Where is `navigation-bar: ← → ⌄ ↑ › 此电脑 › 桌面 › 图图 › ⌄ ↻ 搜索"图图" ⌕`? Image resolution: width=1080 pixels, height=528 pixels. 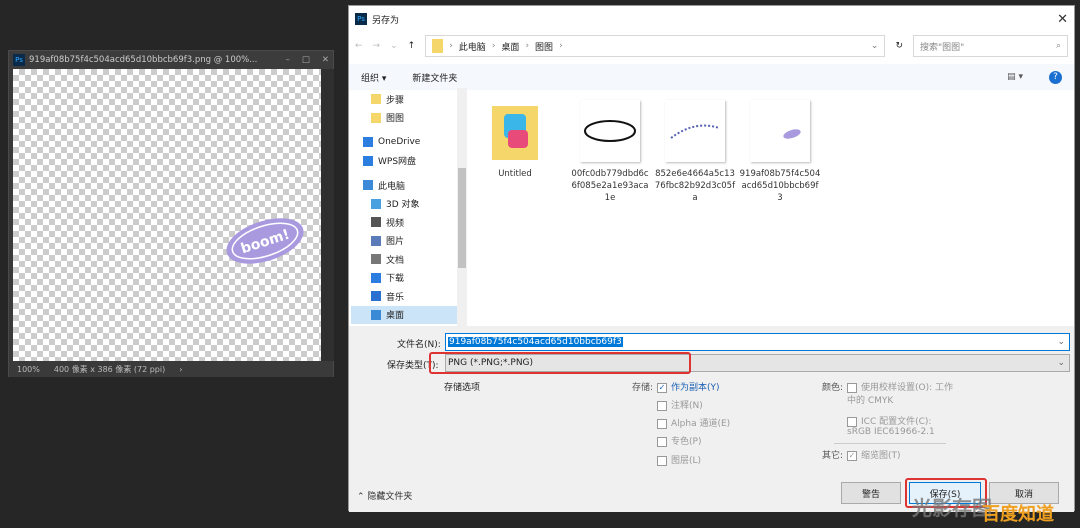
navigation-bar: ← → ⌄ ↑ › 此电脑 › 桌面 › 图图 › ⌄ ↻ 搜索"图图" ⌕ is located at coordinates (711, 46).